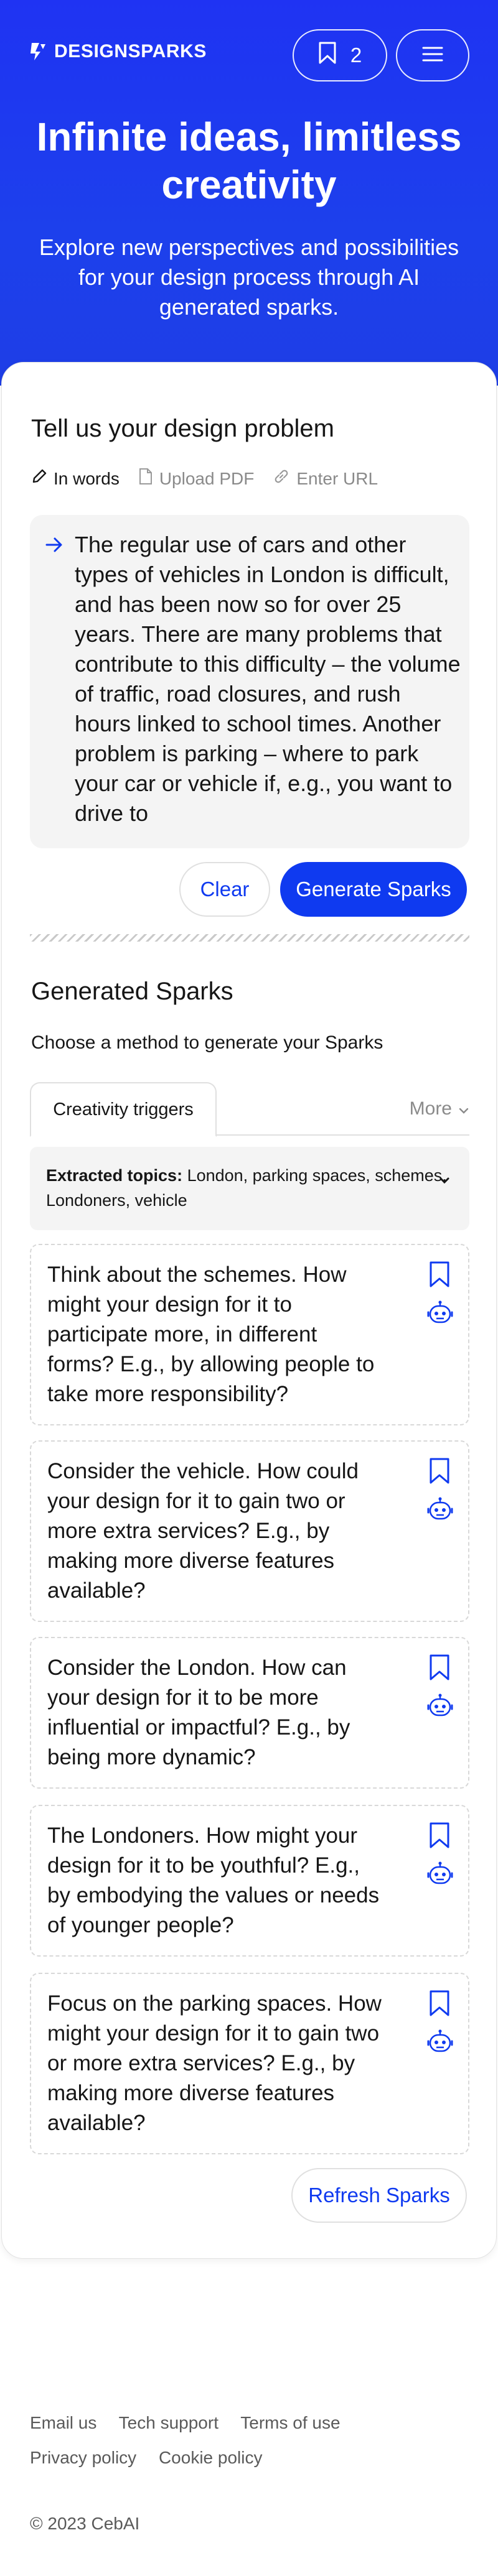  What do you see at coordinates (379, 2196) in the screenshot?
I see `refresh-sparks-button: Refresh Sparks` at bounding box center [379, 2196].